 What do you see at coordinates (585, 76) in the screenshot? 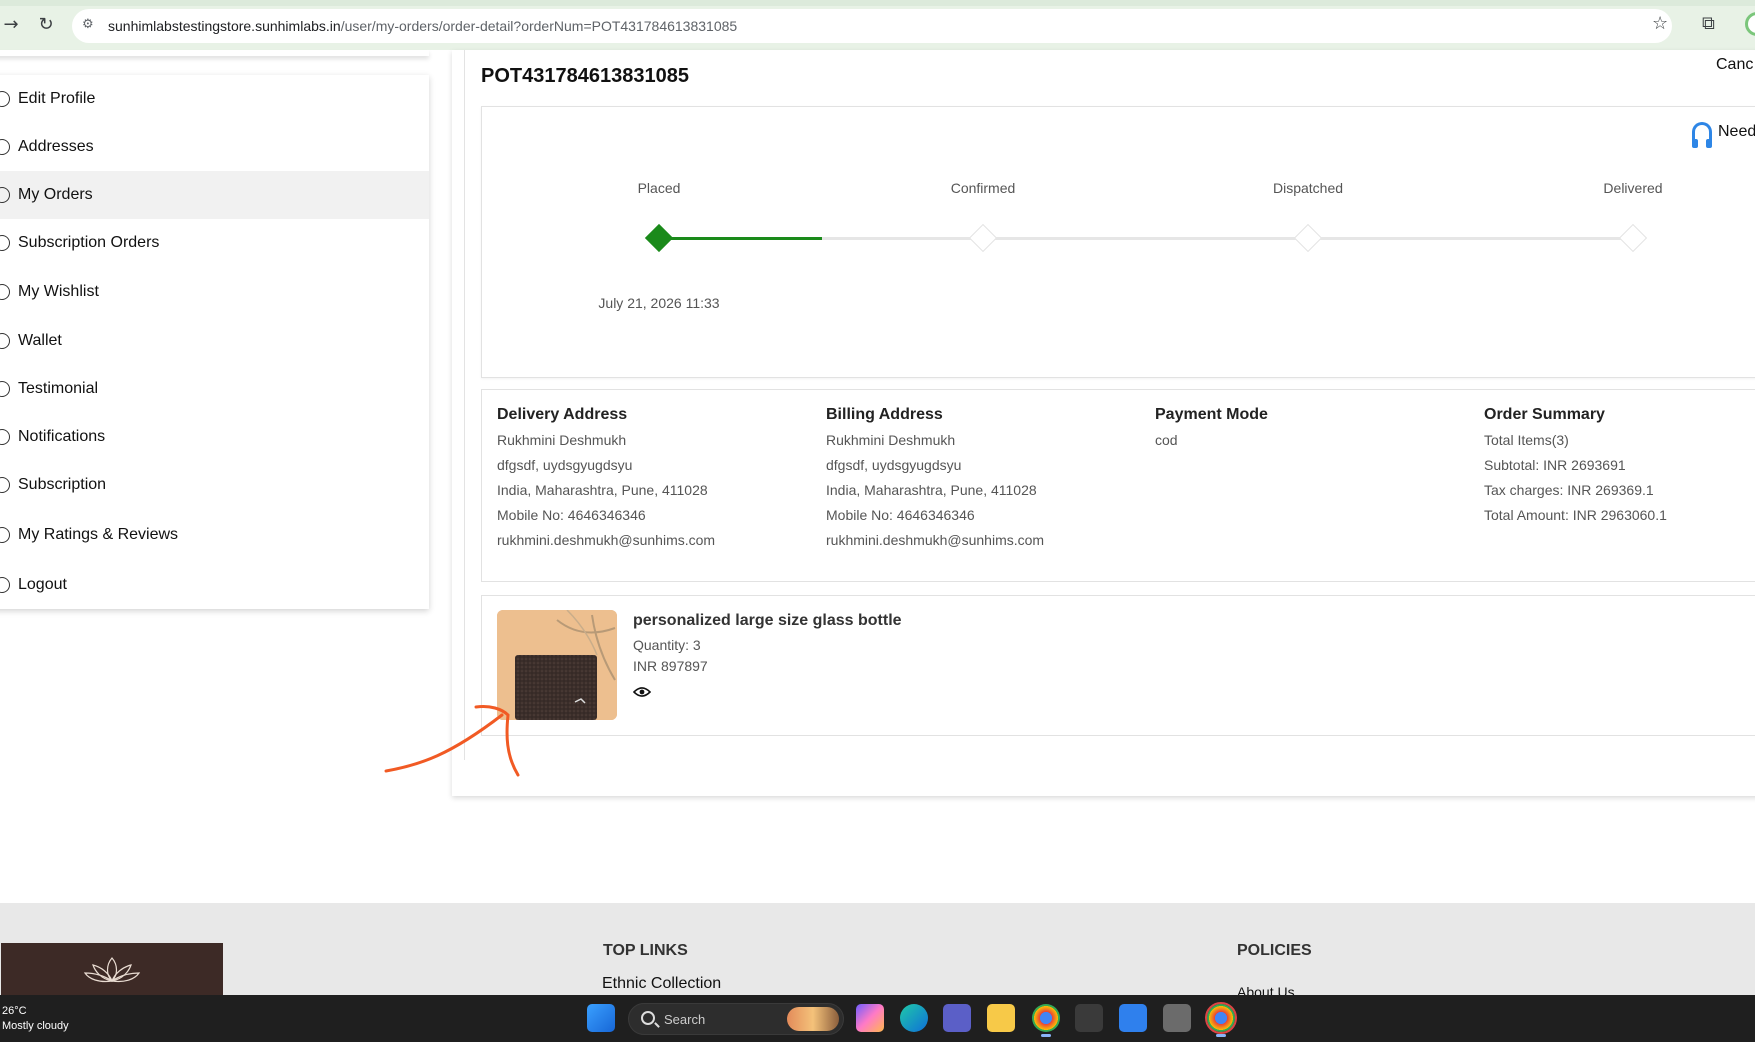
I see `order-number: POT431784613831085` at bounding box center [585, 76].